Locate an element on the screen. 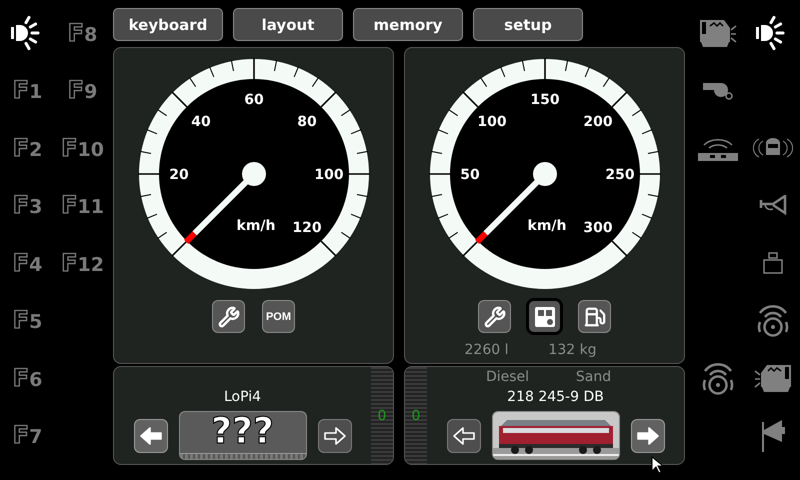 This screenshot has width=800, height=480. function-key: F9 is located at coordinates (83, 90).